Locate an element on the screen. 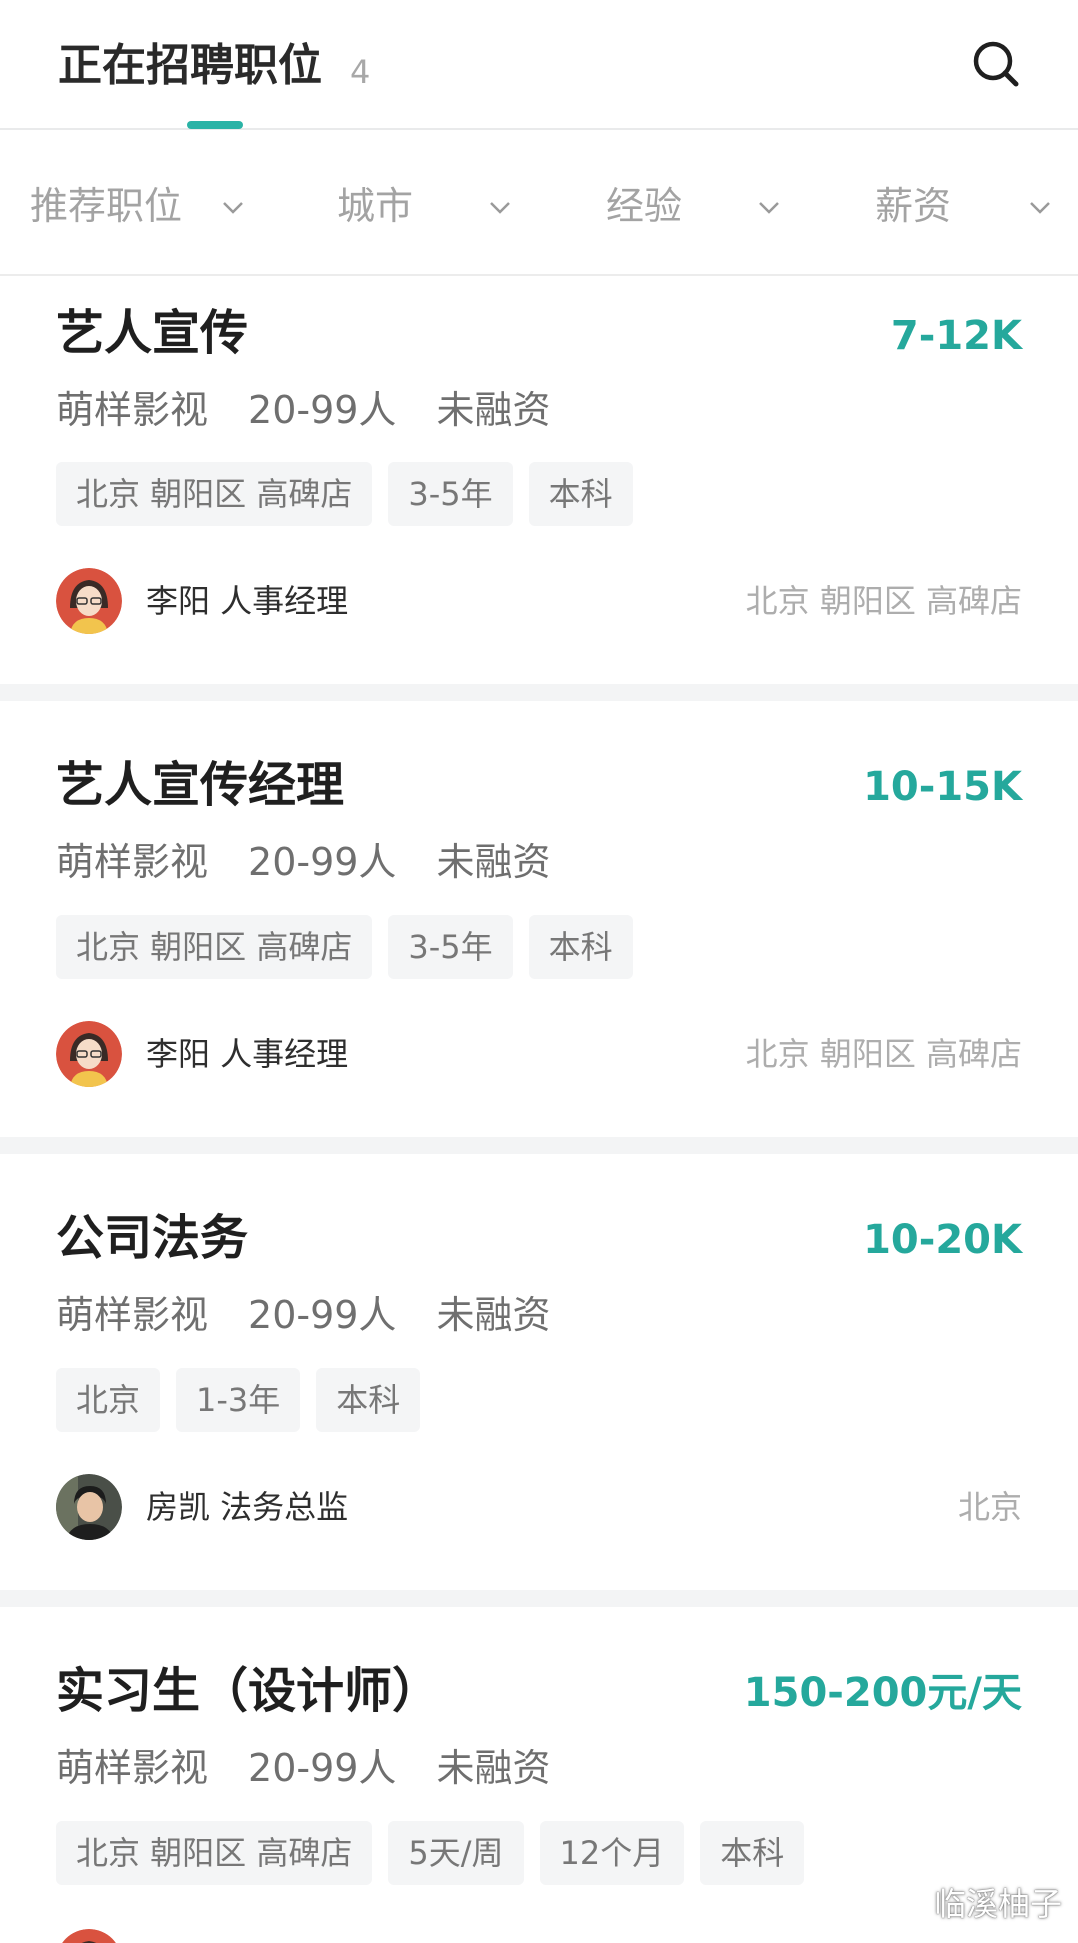 This screenshot has height=1943, width=1078. filter-city: 城市 is located at coordinates (427, 206).